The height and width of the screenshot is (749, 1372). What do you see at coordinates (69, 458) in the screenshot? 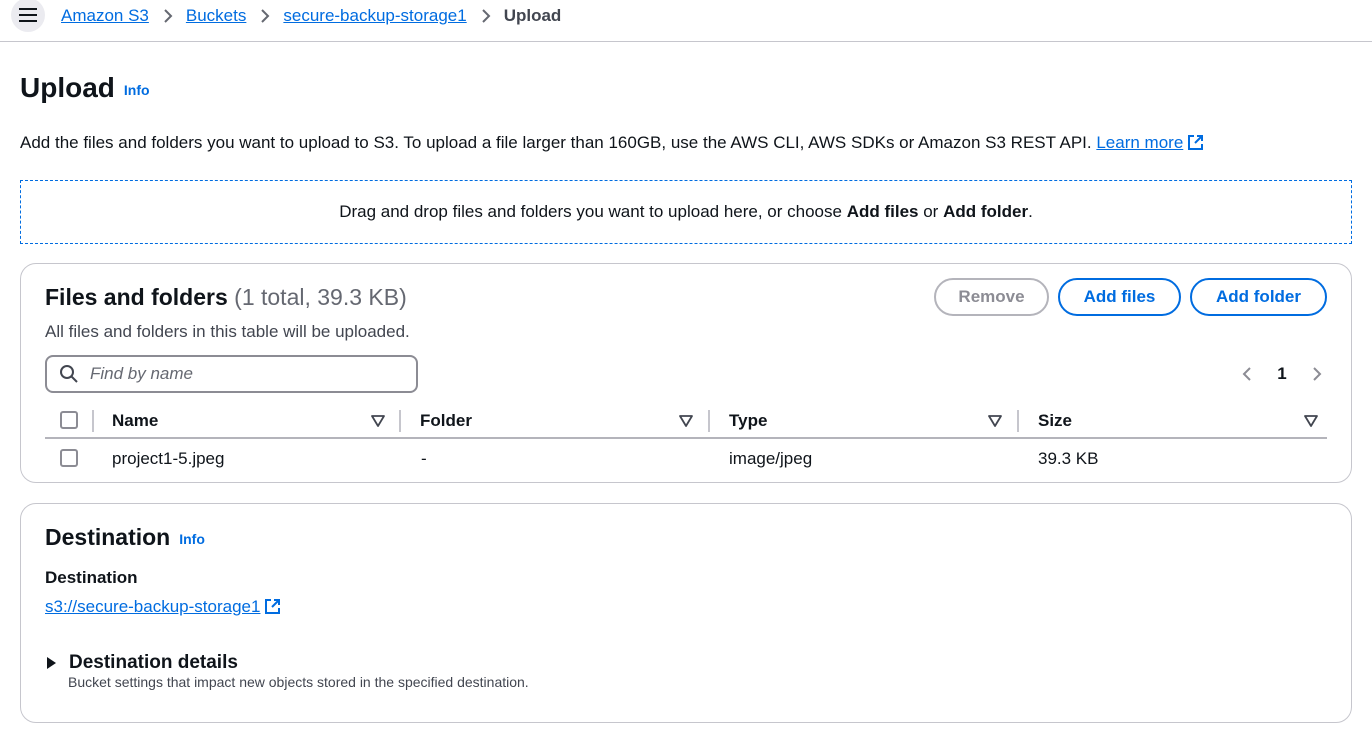
I see `row-checkbox` at bounding box center [69, 458].